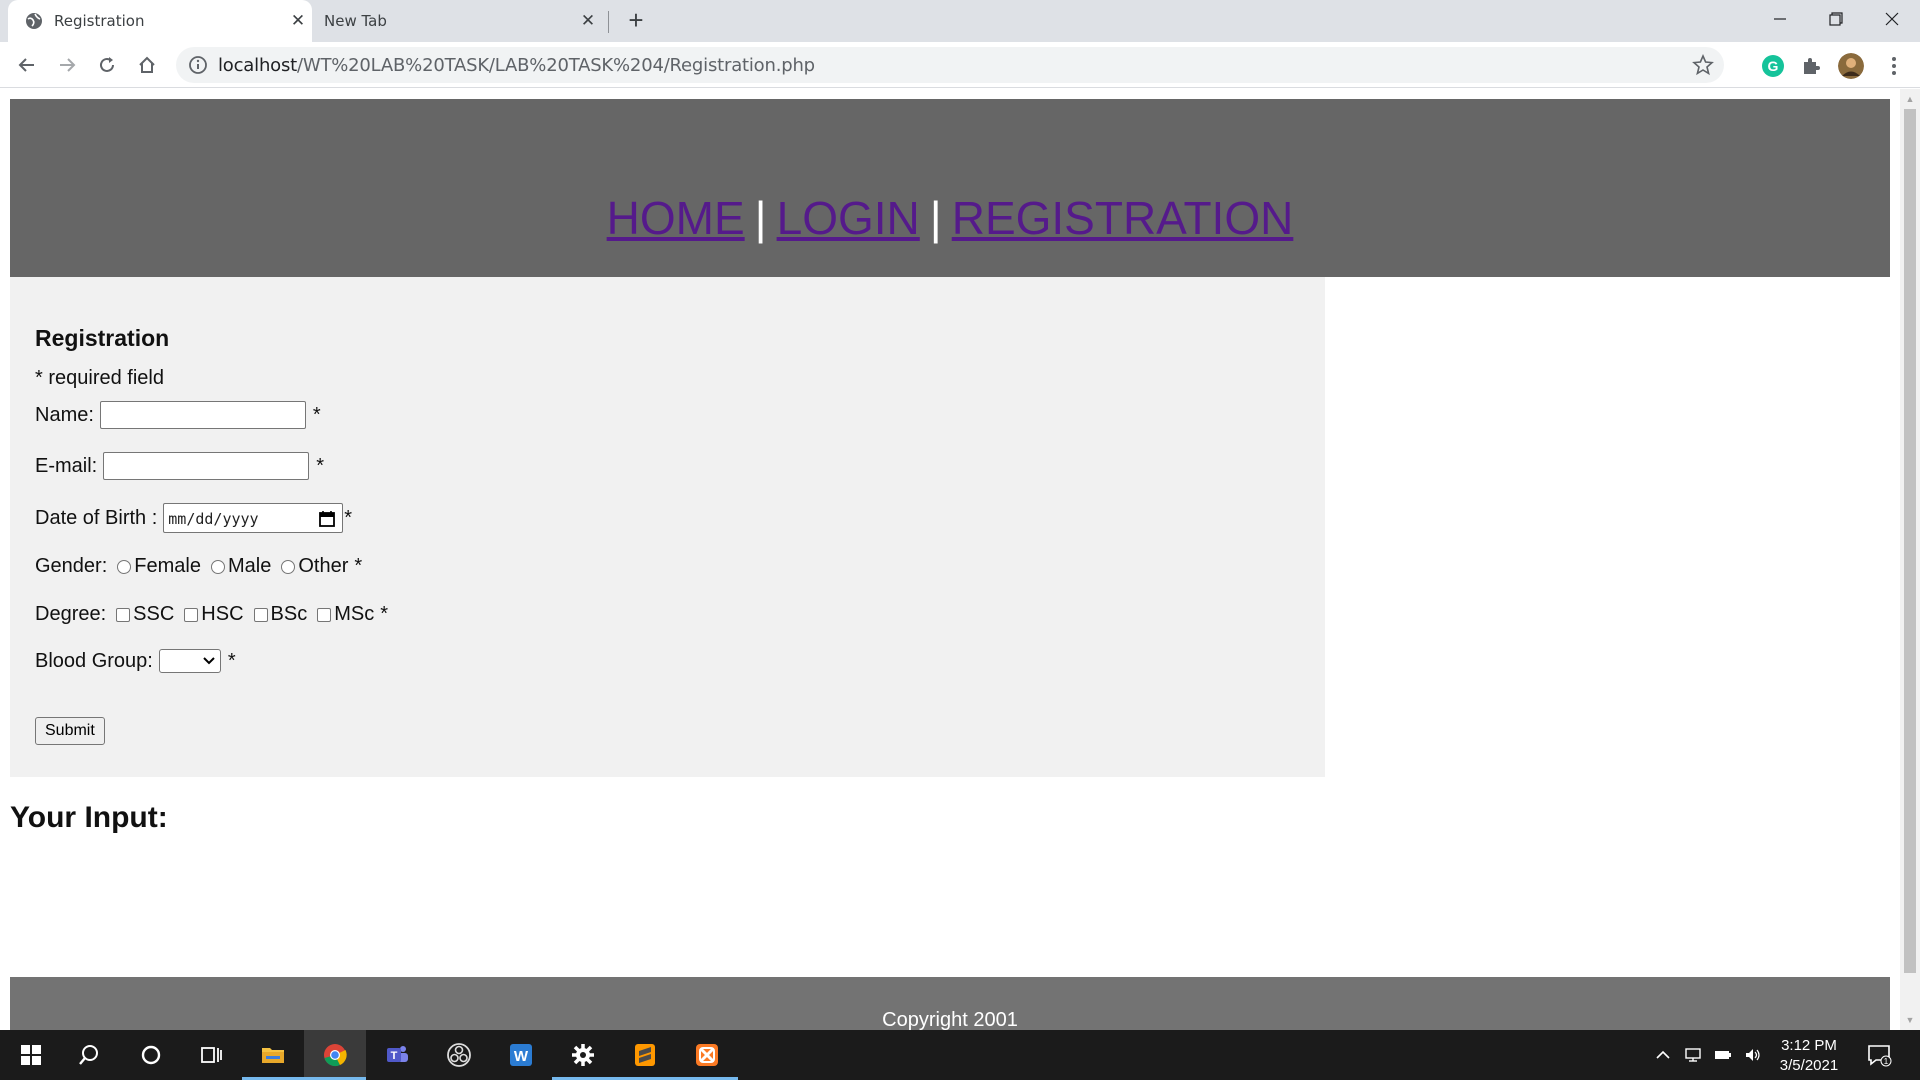 The image size is (1920, 1080). I want to click on taskbar-wps-writer: W, so click(521, 1055).